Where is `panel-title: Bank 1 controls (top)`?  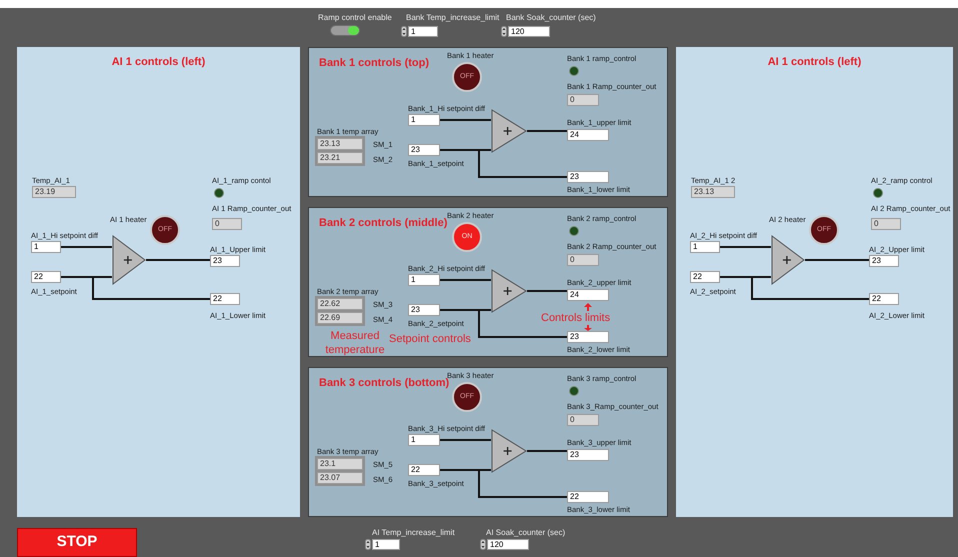
panel-title: Bank 1 controls (top) is located at coordinates (374, 63).